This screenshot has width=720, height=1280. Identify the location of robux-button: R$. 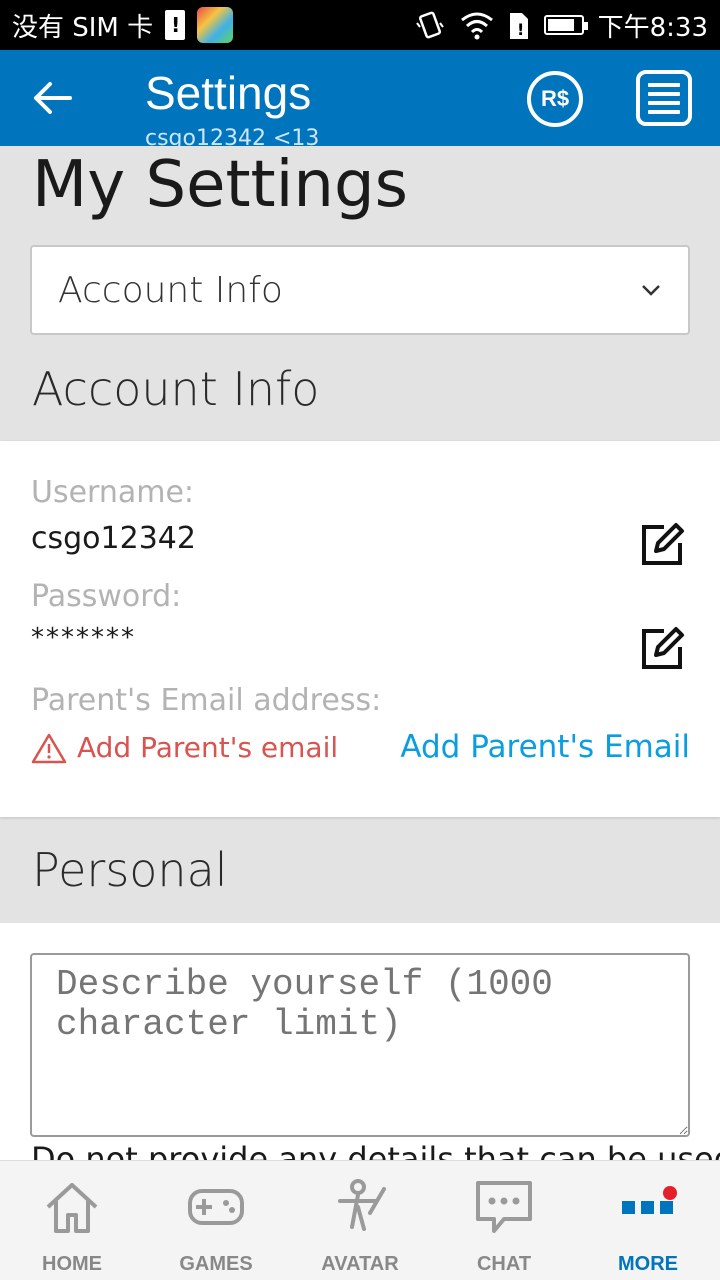
(555, 99).